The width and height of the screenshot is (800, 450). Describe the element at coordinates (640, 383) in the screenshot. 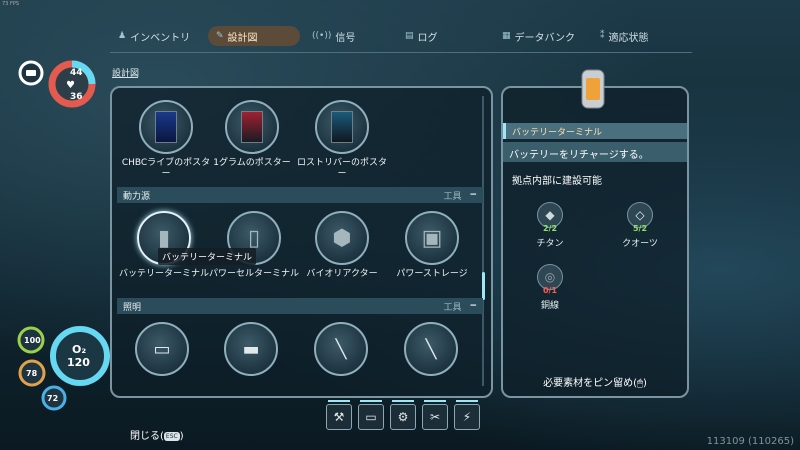

I see `mouse-icon: 🖱` at that location.